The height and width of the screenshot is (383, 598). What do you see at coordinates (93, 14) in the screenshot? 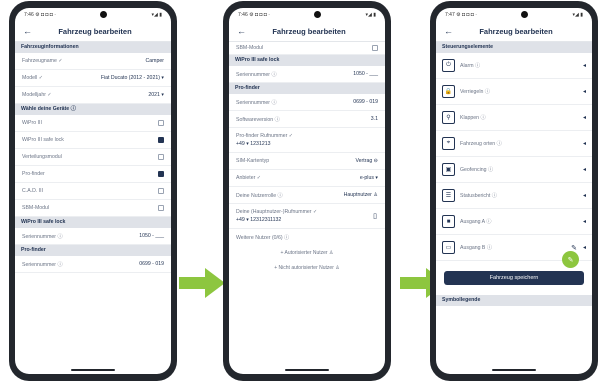
I see `status-bar: 7:46 ⚙ ◘ ◘ ◘ · ▾◢ ▮` at bounding box center [93, 14].